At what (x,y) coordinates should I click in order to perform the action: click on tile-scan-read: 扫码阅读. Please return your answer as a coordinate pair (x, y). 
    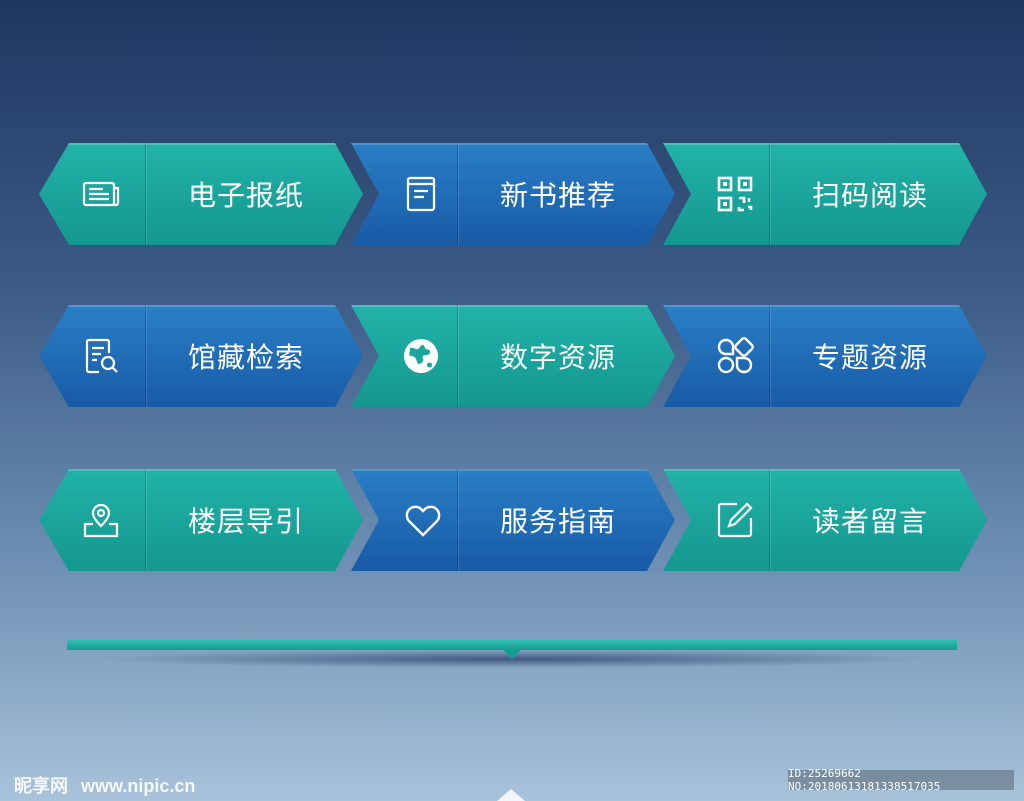
    Looking at the image, I should click on (825, 194).